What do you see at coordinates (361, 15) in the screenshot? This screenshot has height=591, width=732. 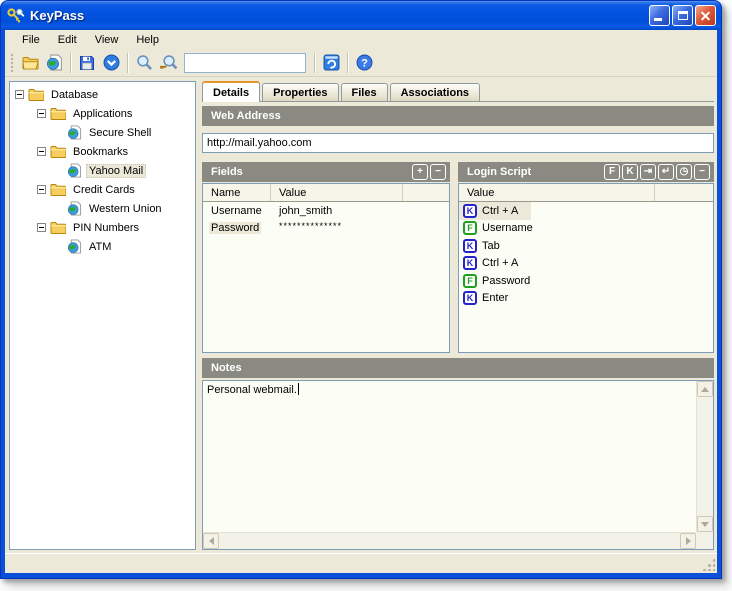 I see `title-bar: KeyPass` at bounding box center [361, 15].